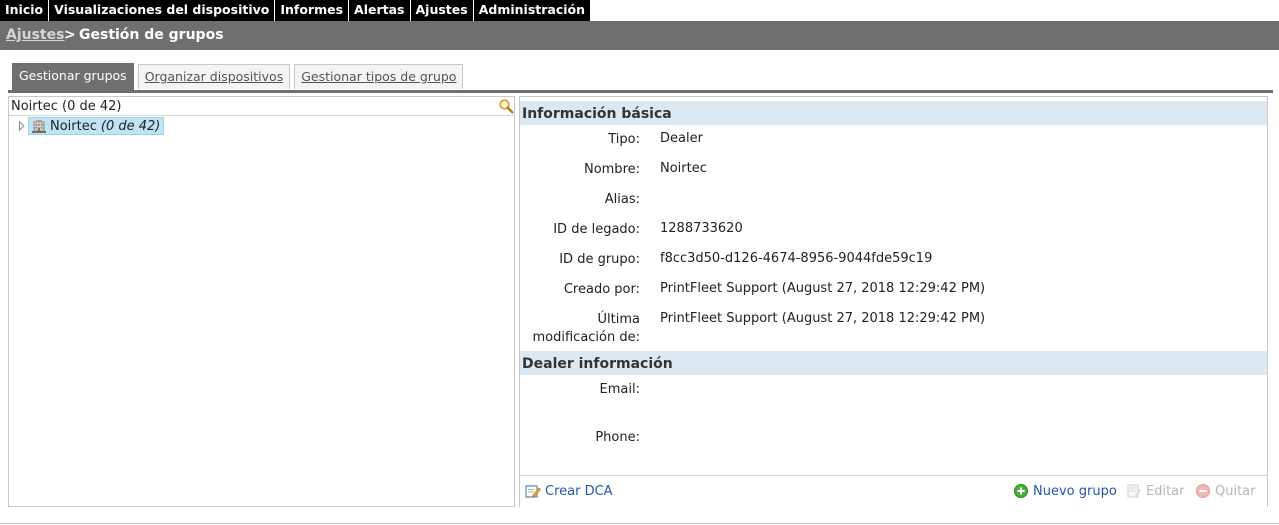  What do you see at coordinates (1134, 491) in the screenshot?
I see `edit-icon` at bounding box center [1134, 491].